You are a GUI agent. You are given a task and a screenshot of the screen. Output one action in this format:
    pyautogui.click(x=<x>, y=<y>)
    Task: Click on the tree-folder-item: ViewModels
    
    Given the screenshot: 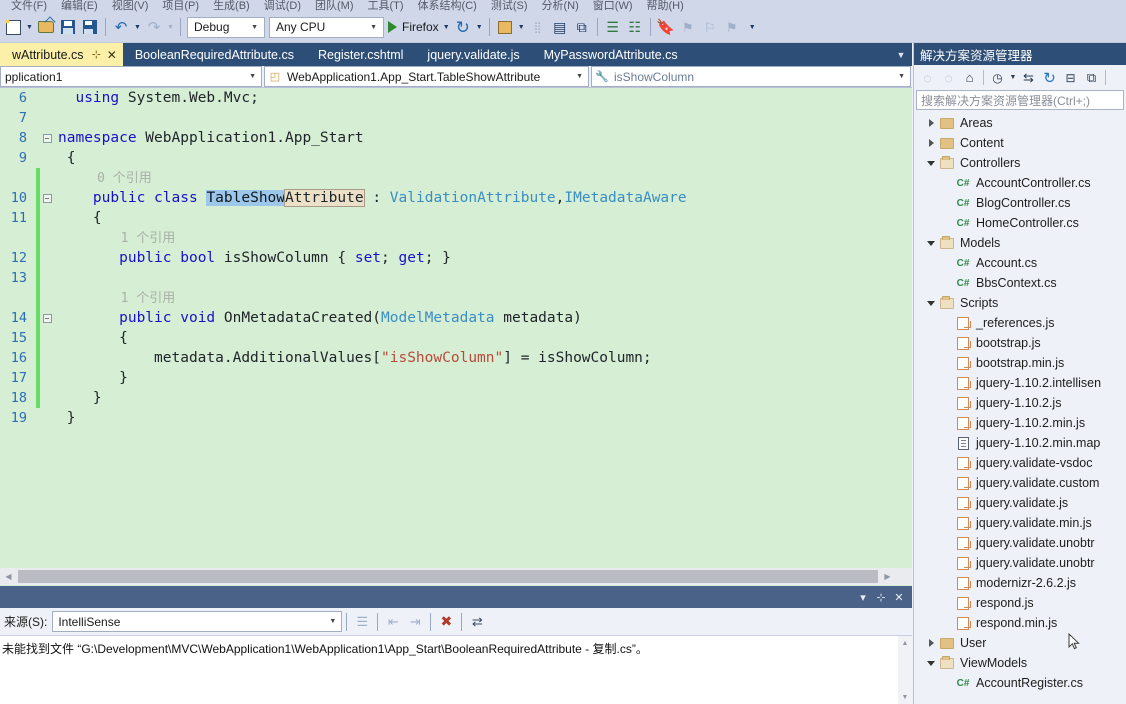 What is the action you would take?
    pyautogui.click(x=1020, y=663)
    